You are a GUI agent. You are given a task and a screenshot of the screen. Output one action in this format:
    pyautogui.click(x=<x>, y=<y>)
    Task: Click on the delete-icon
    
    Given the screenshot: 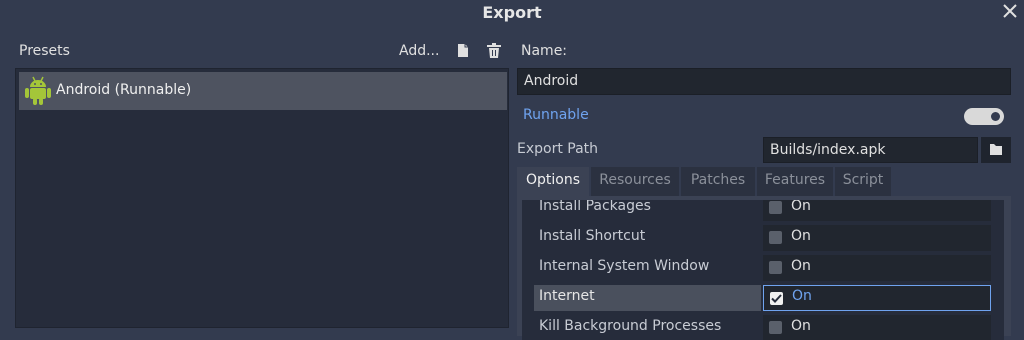 What is the action you would take?
    pyautogui.click(x=494, y=51)
    